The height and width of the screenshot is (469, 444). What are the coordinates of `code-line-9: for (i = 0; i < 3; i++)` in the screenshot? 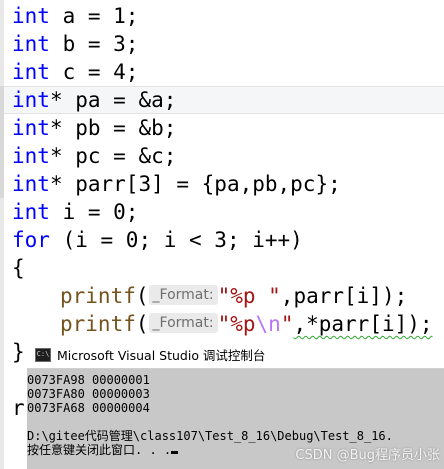 It's located at (228, 240).